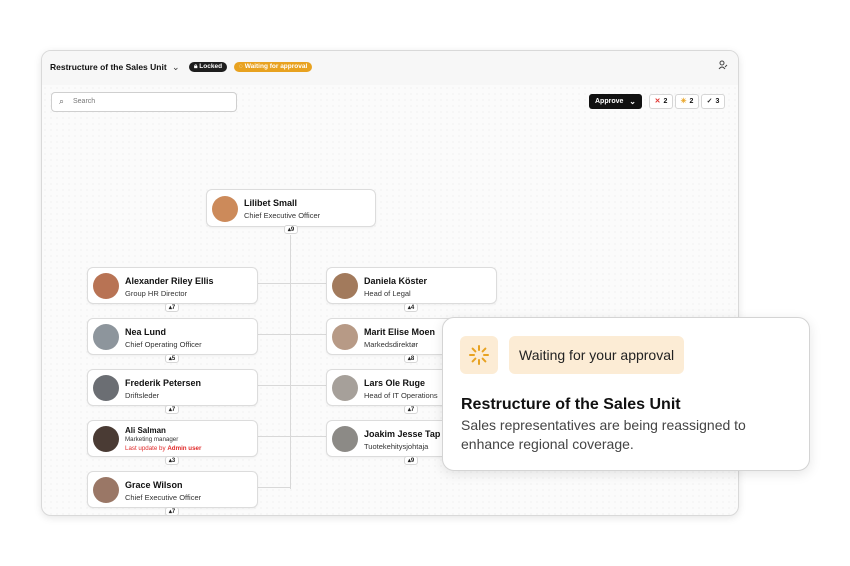 This screenshot has width=850, height=566. What do you see at coordinates (163, 448) in the screenshot?
I see `last-update-note: Last update by Admin user` at bounding box center [163, 448].